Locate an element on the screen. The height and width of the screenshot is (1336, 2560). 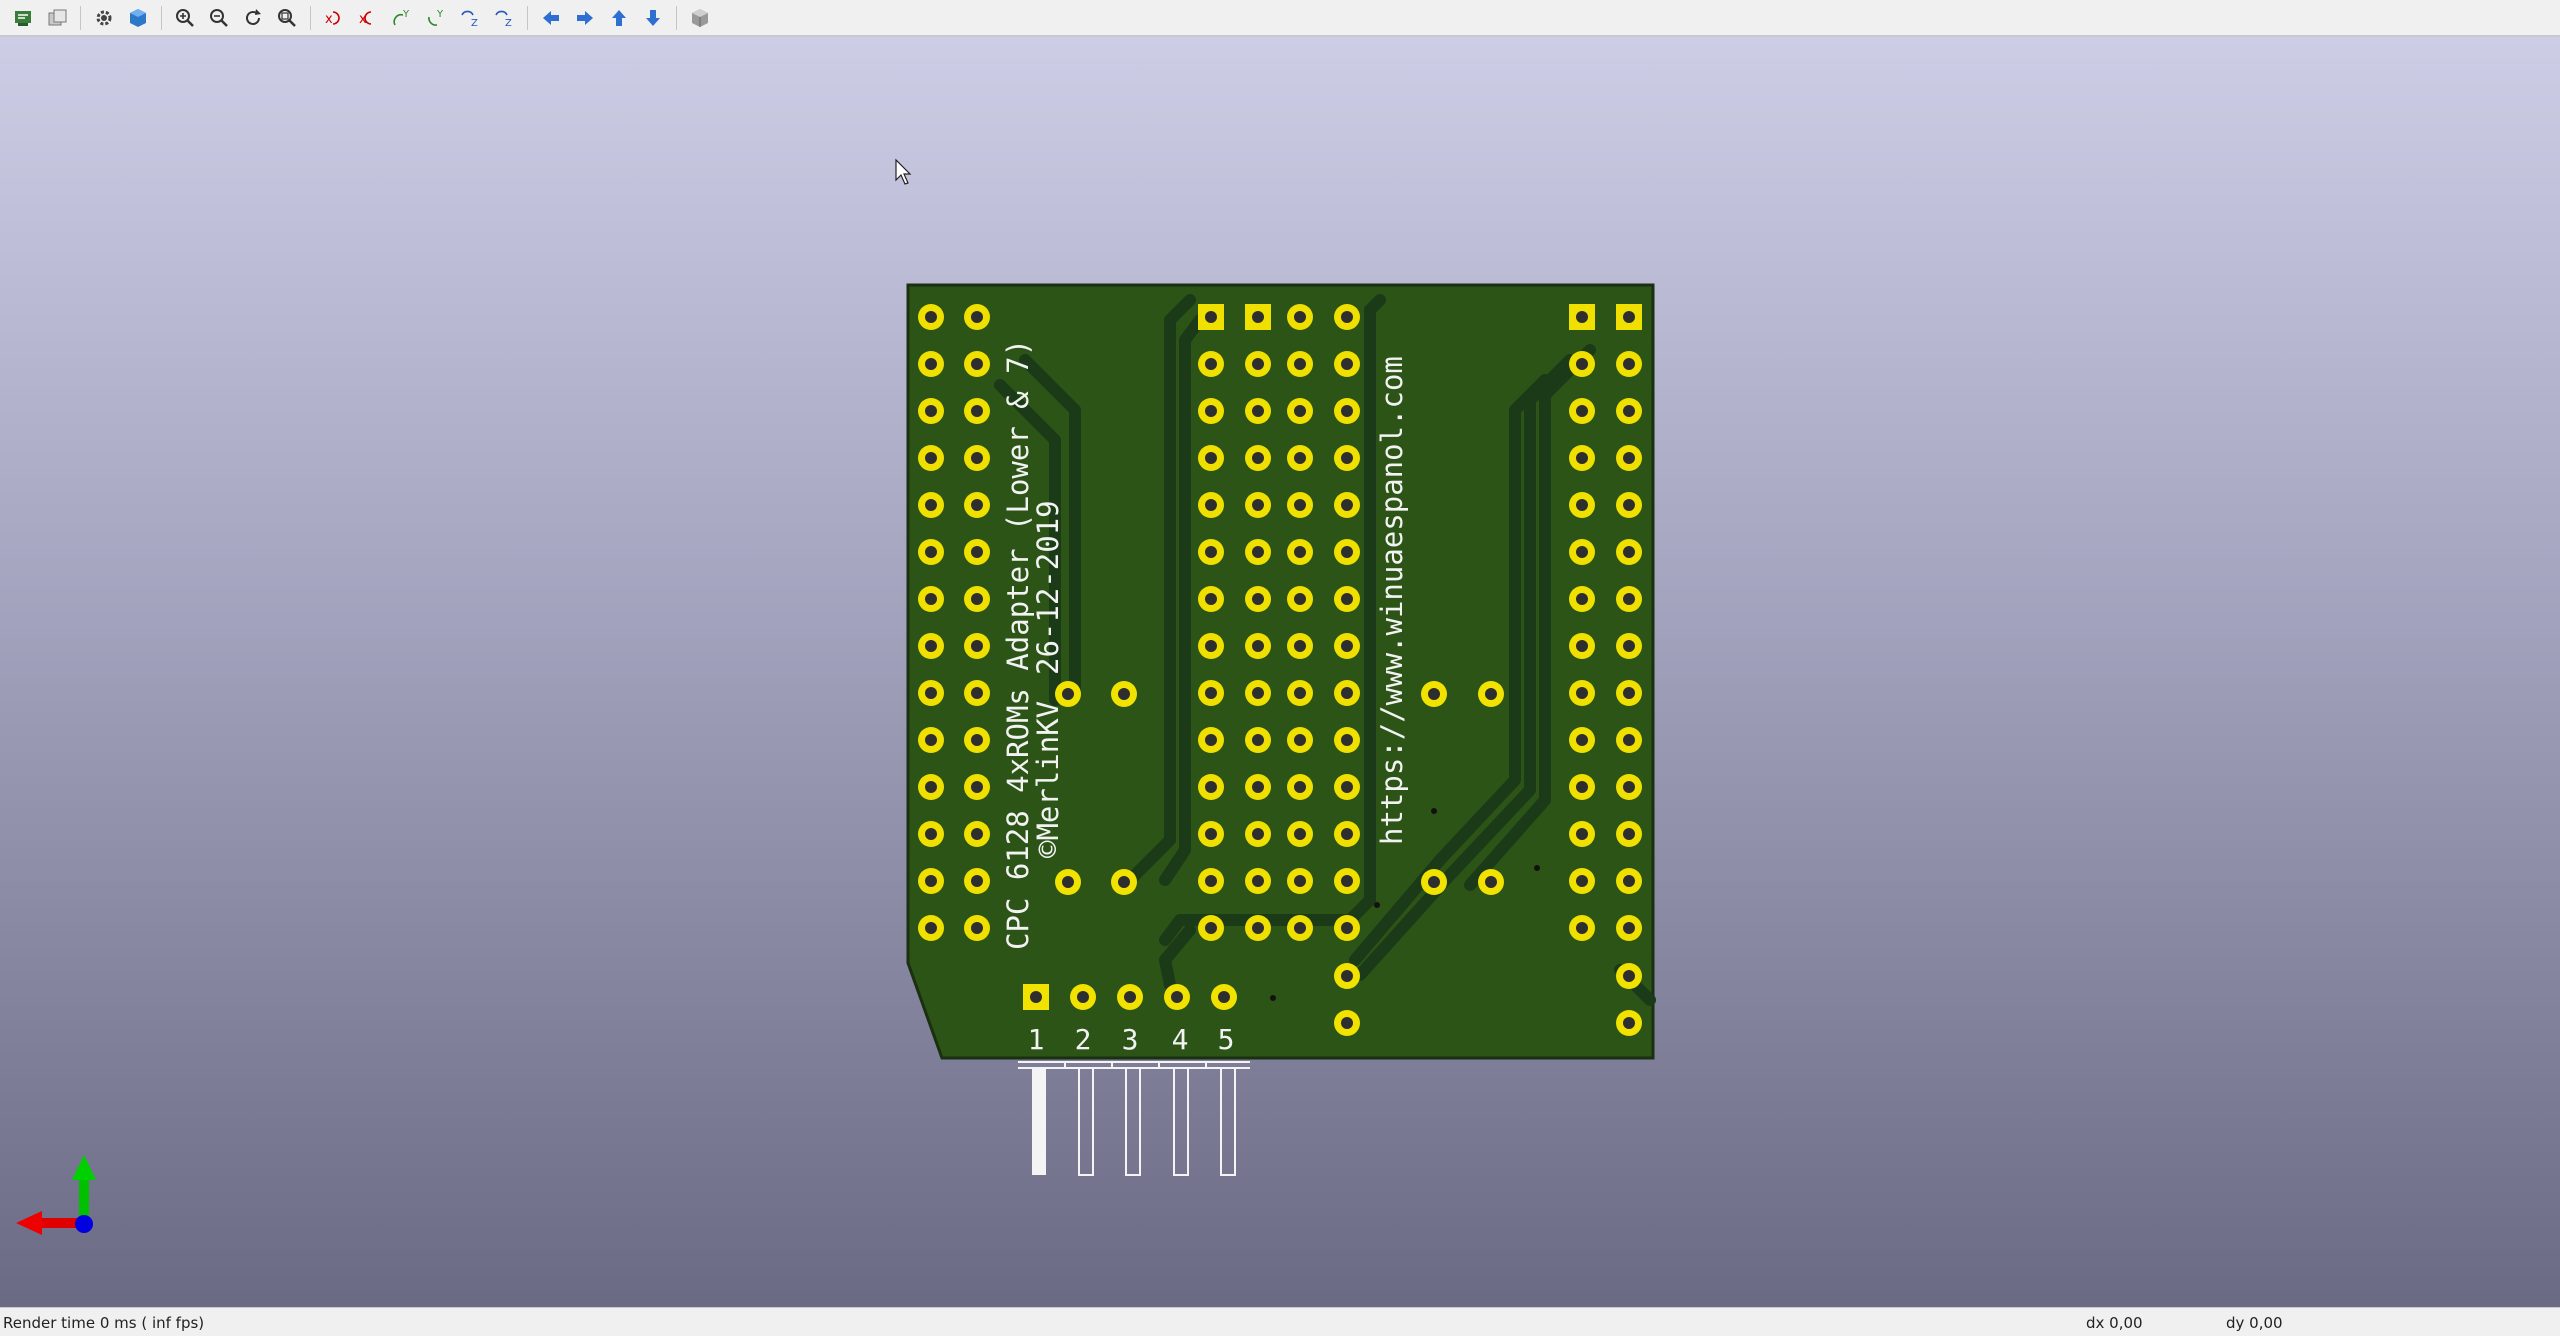
zoom-out-button is located at coordinates (219, 18).